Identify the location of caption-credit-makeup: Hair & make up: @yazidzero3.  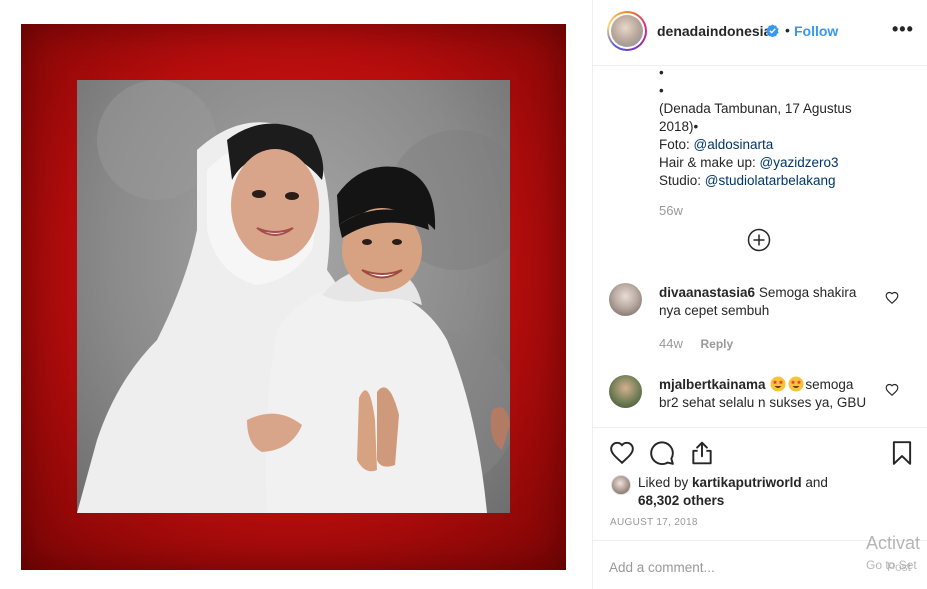
(749, 162).